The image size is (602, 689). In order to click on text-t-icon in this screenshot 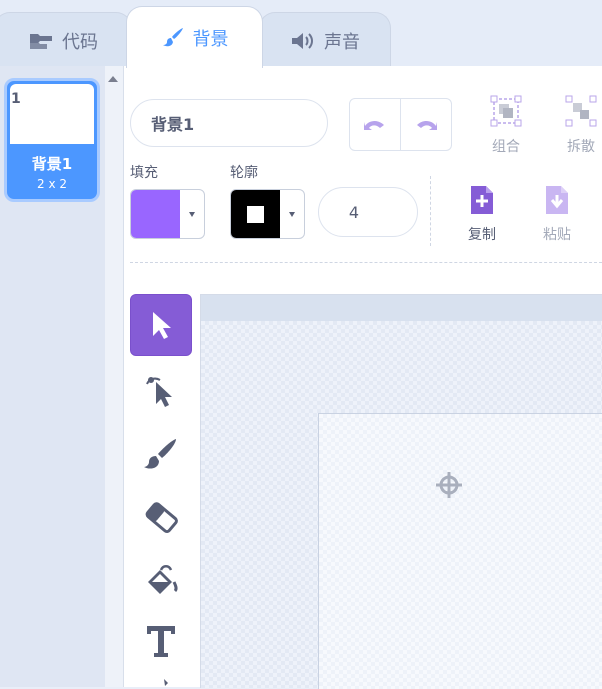, I will do `click(161, 641)`.